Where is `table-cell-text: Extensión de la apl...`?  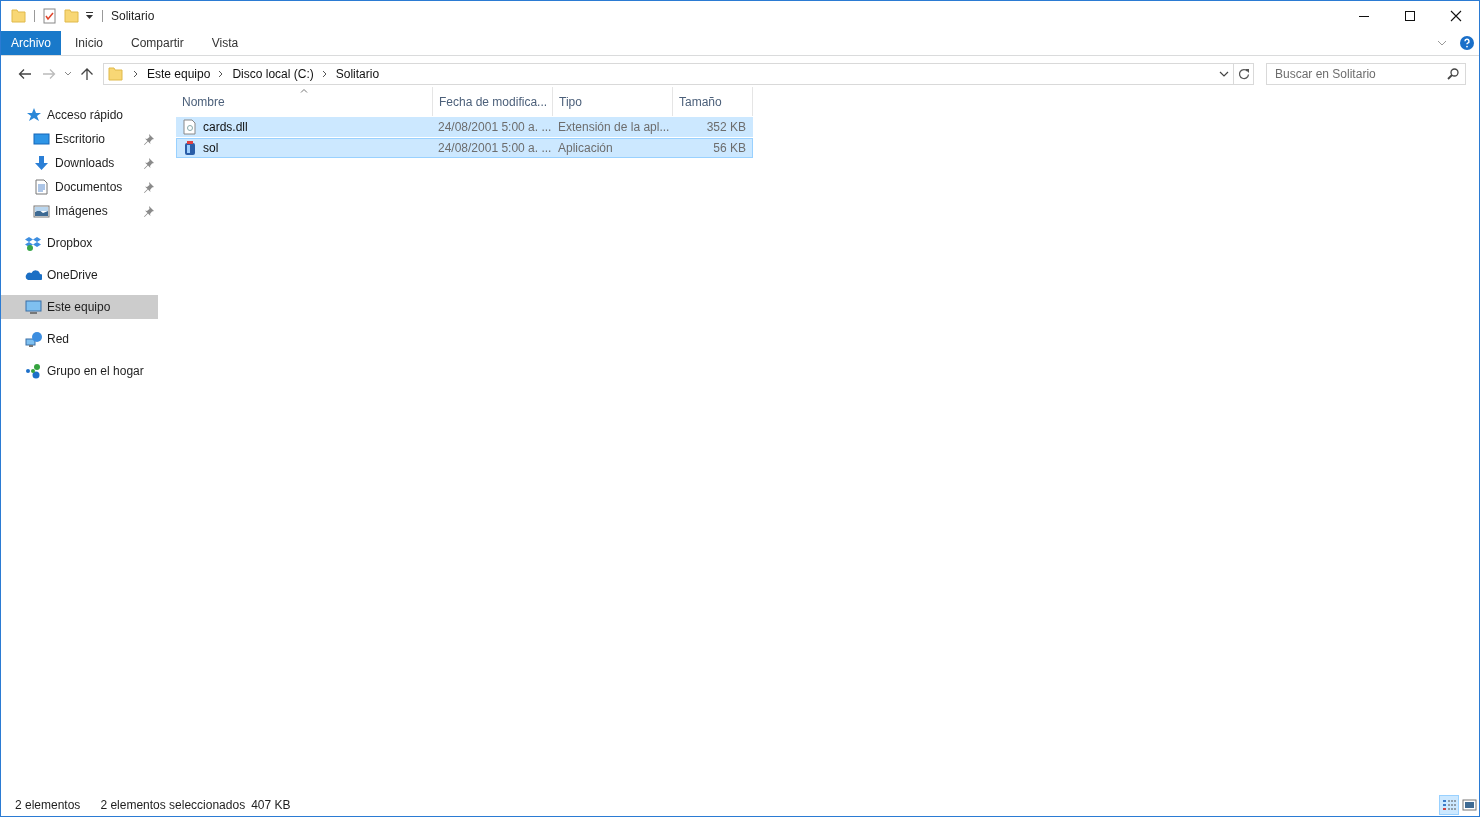
table-cell-text: Extensión de la apl... is located at coordinates (614, 127).